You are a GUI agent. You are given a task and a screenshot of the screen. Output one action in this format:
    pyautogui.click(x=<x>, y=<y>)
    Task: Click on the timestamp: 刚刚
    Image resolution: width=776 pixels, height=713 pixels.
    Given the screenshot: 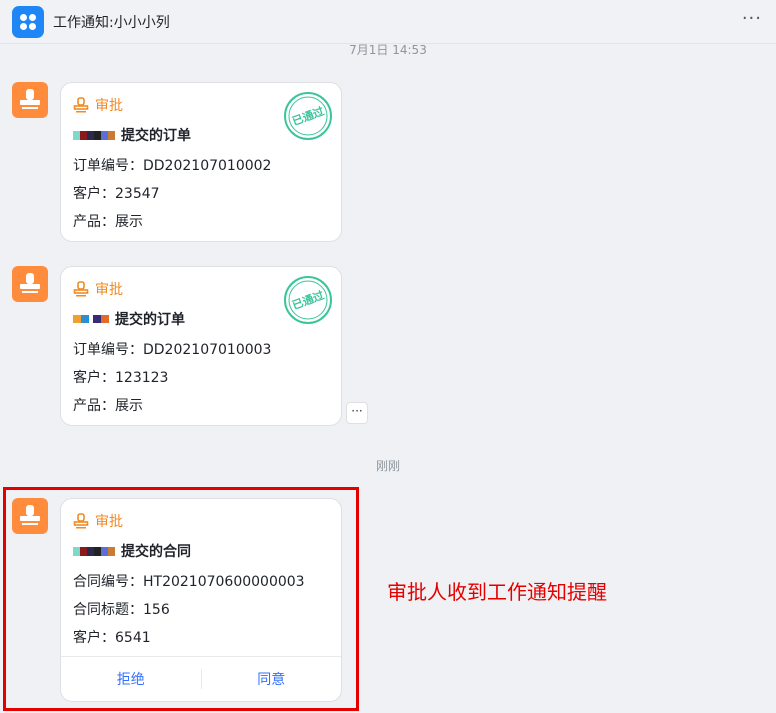 What is the action you would take?
    pyautogui.click(x=387, y=466)
    